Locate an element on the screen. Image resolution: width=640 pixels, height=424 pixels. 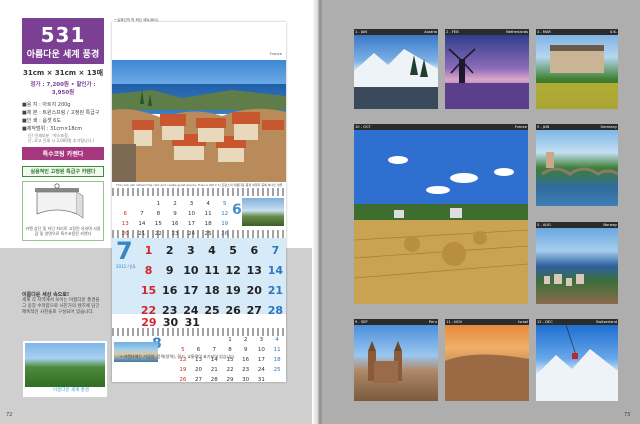
week-row: 5 6 7 8 9 10 11 is located at coordinates (230, 350).